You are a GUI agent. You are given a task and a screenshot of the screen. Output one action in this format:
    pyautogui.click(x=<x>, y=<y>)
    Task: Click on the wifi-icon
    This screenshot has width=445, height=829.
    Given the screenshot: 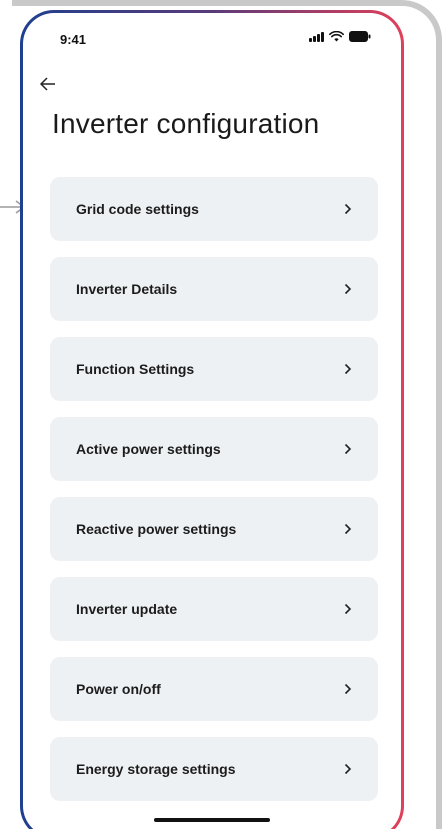 What is the action you would take?
    pyautogui.click(x=336, y=36)
    